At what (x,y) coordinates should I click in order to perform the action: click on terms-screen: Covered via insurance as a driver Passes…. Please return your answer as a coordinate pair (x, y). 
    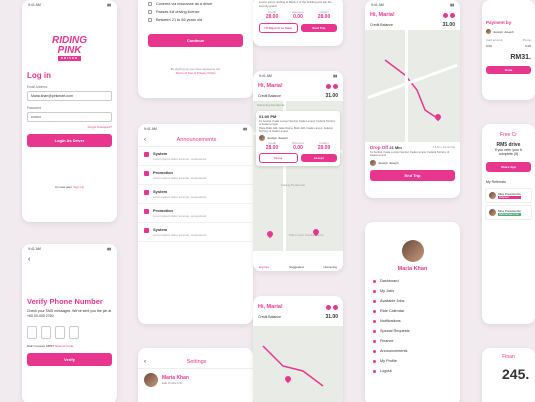
    Looking at the image, I should click on (195, 49).